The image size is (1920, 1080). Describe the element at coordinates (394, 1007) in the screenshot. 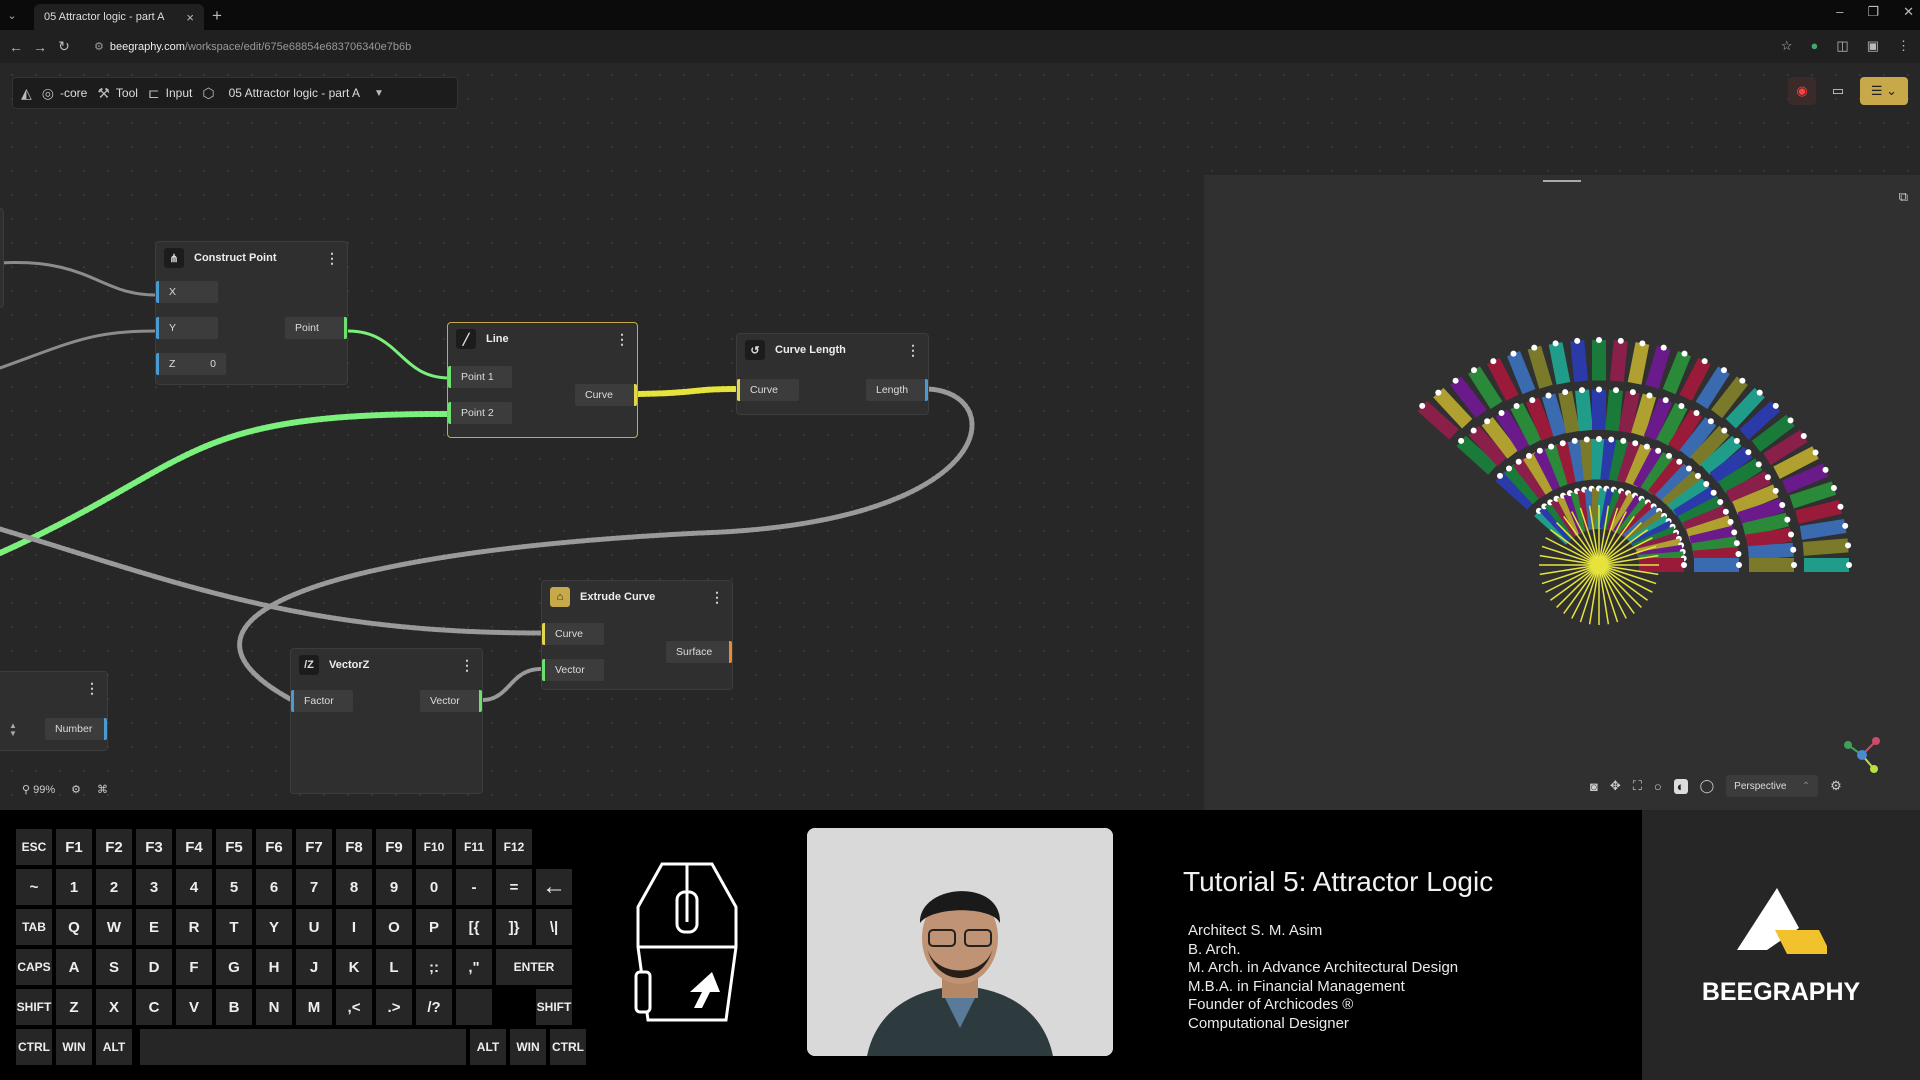

I see `key: .>` at that location.